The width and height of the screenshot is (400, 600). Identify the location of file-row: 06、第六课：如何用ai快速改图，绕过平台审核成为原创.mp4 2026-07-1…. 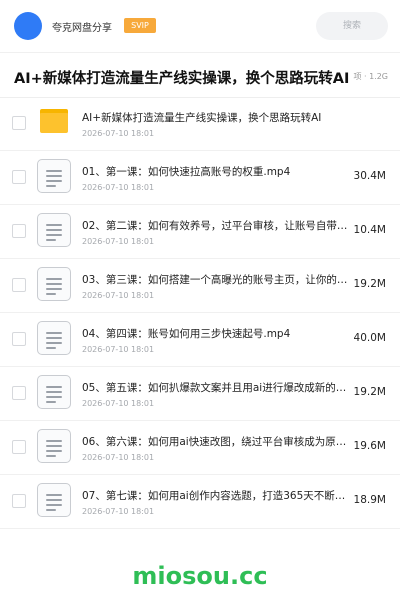
(200, 448).